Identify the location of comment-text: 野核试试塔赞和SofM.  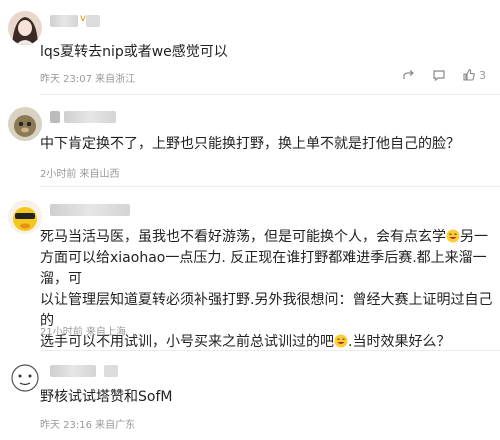
(106, 397).